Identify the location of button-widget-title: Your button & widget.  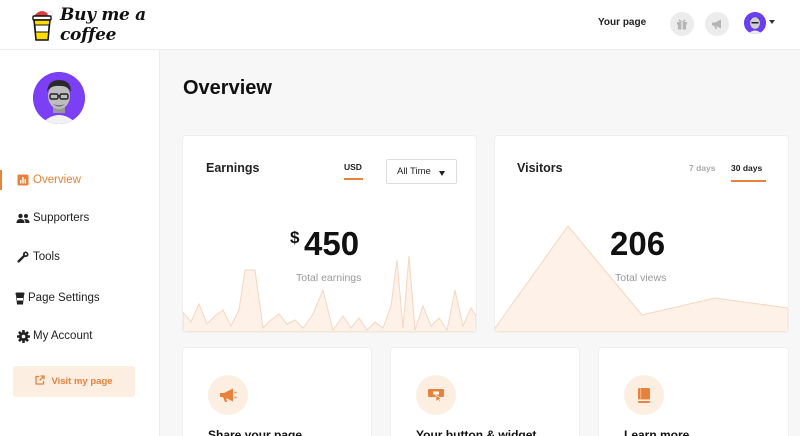
(476, 432).